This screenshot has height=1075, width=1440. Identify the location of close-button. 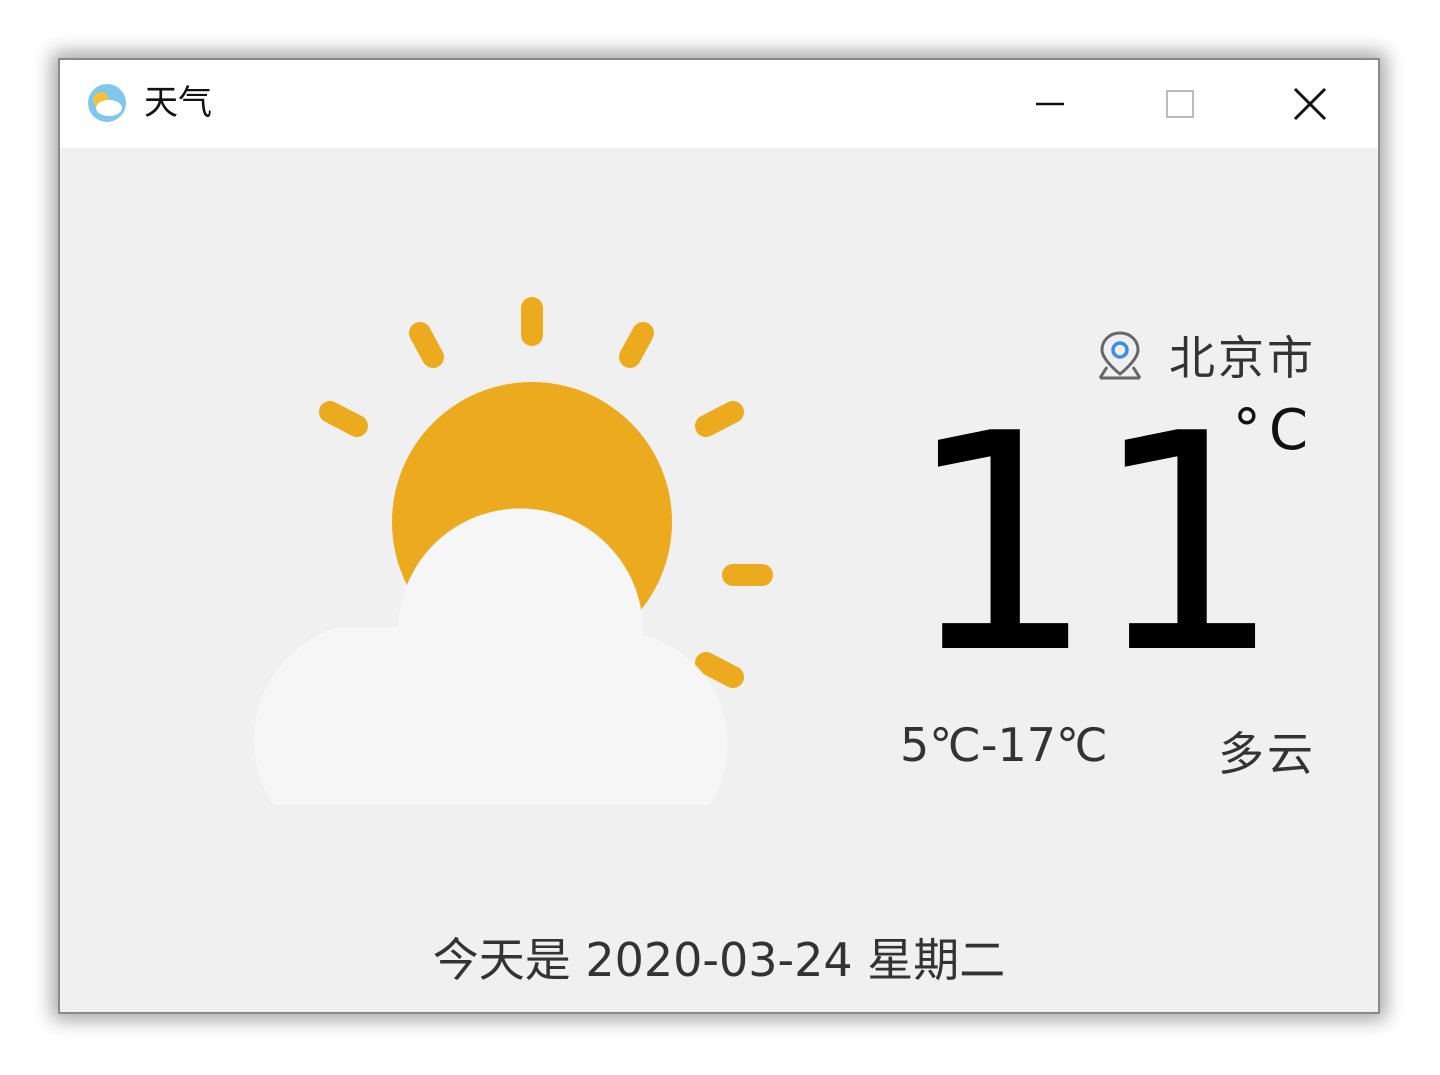
(1310, 104).